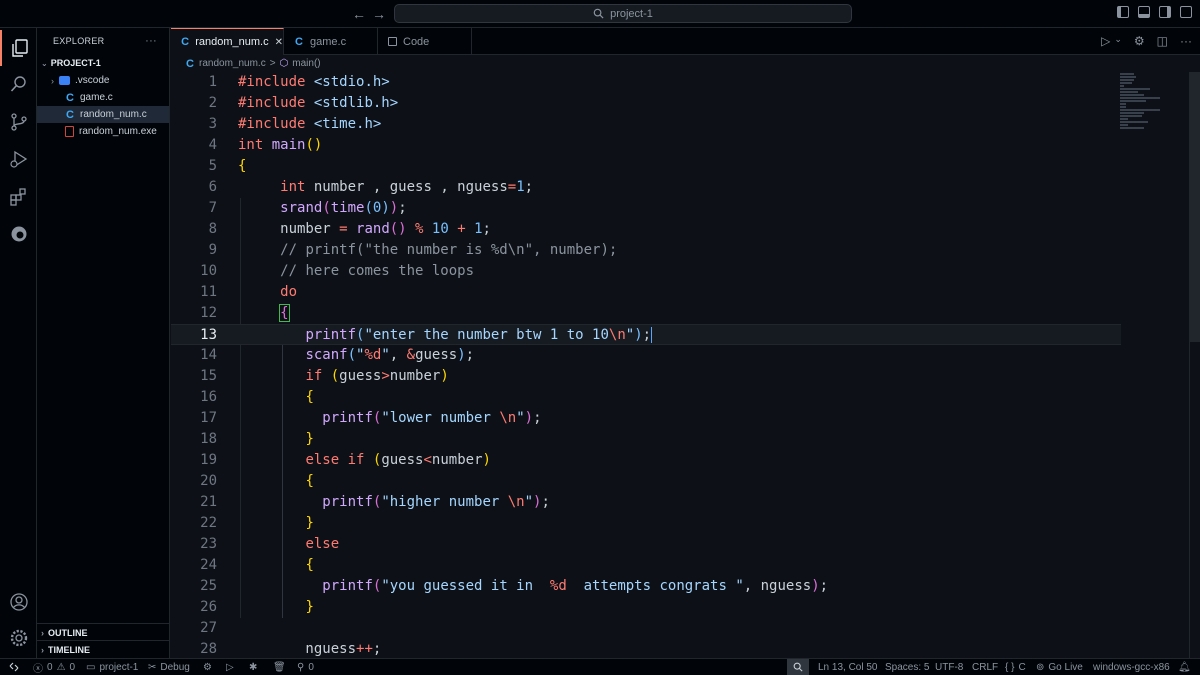 This screenshot has height=675, width=1200. Describe the element at coordinates (306, 63) in the screenshot. I see `breadcrumb-symbol: main()` at that location.